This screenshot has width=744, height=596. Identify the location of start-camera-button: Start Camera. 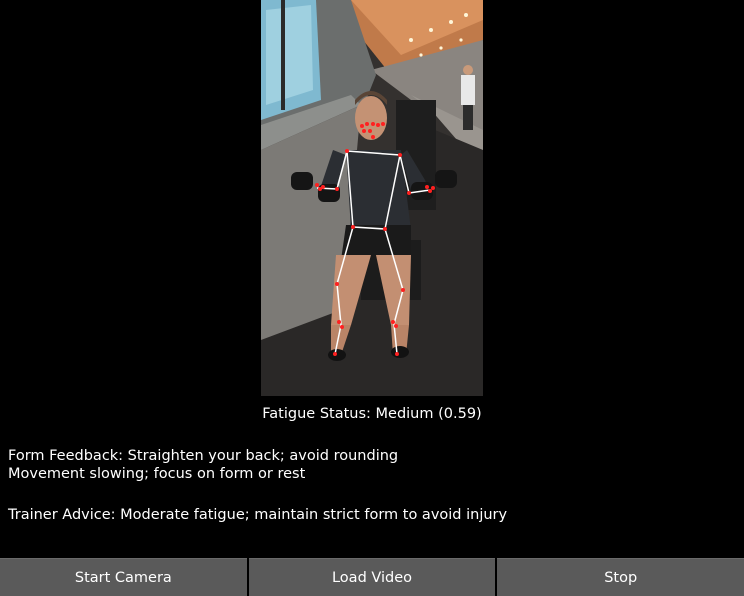
(123, 577).